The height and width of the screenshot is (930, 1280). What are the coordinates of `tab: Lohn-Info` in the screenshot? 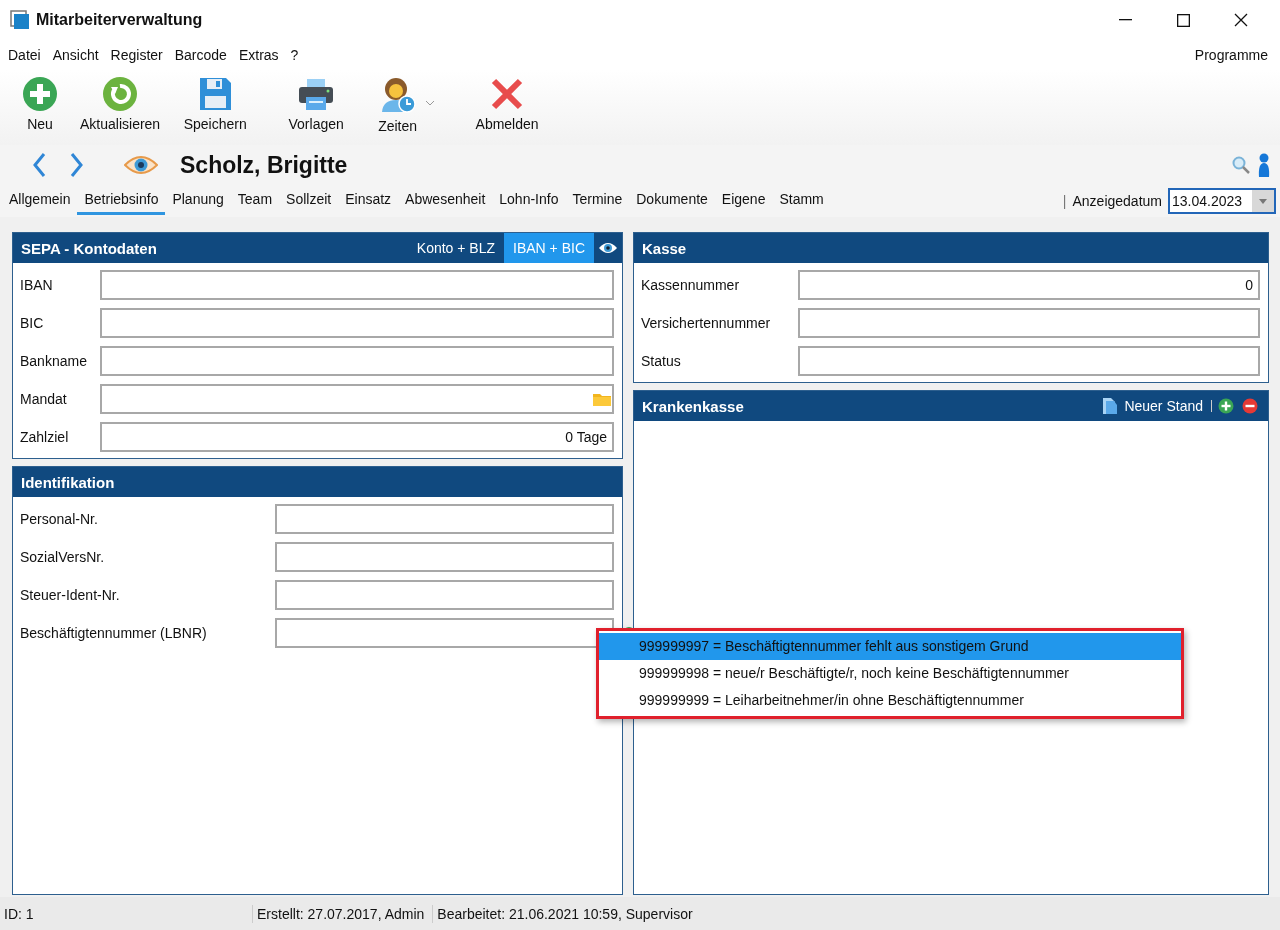 It's located at (529, 200).